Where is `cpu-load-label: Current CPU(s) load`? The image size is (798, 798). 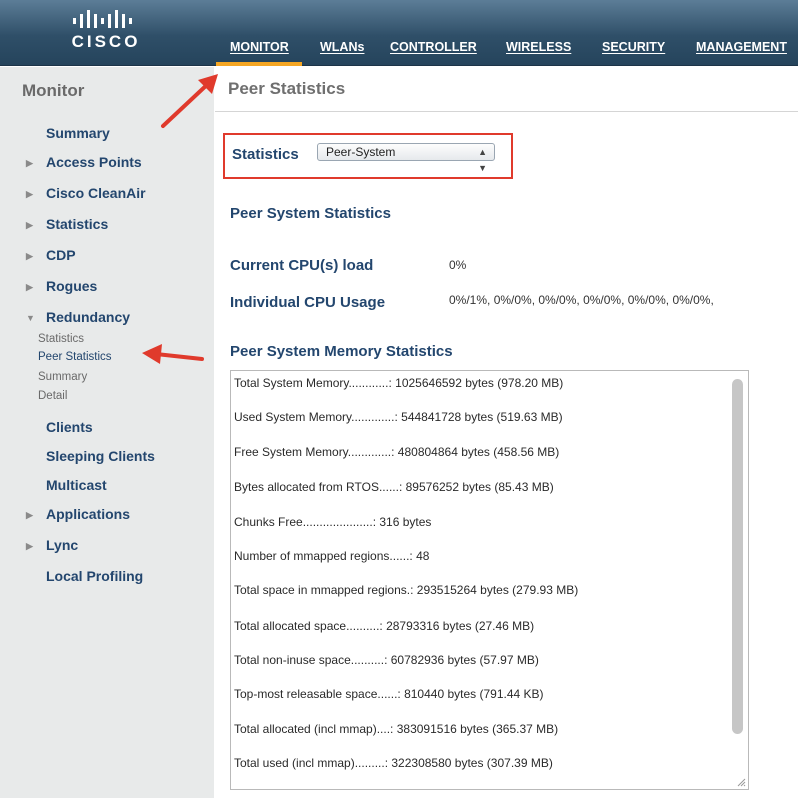 cpu-load-label: Current CPU(s) load is located at coordinates (302, 265).